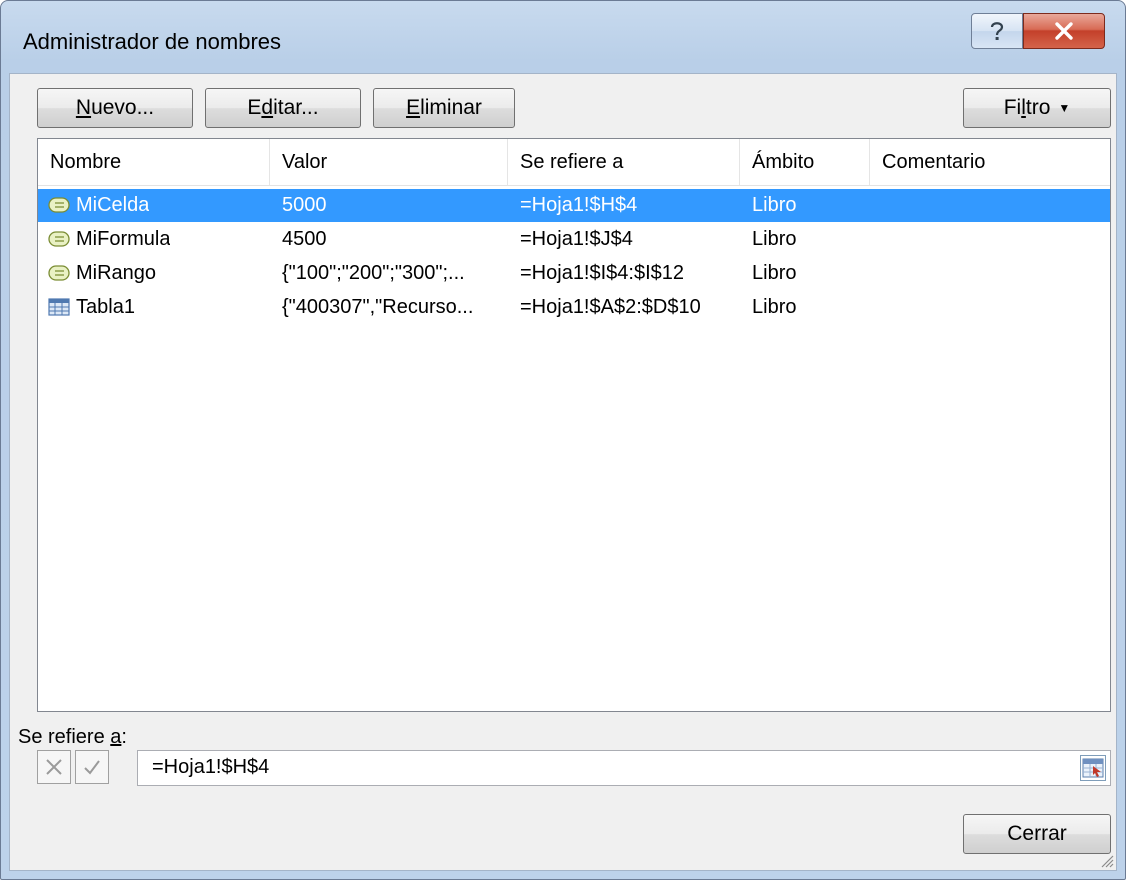  I want to click on close-button: Cerrar, so click(1037, 834).